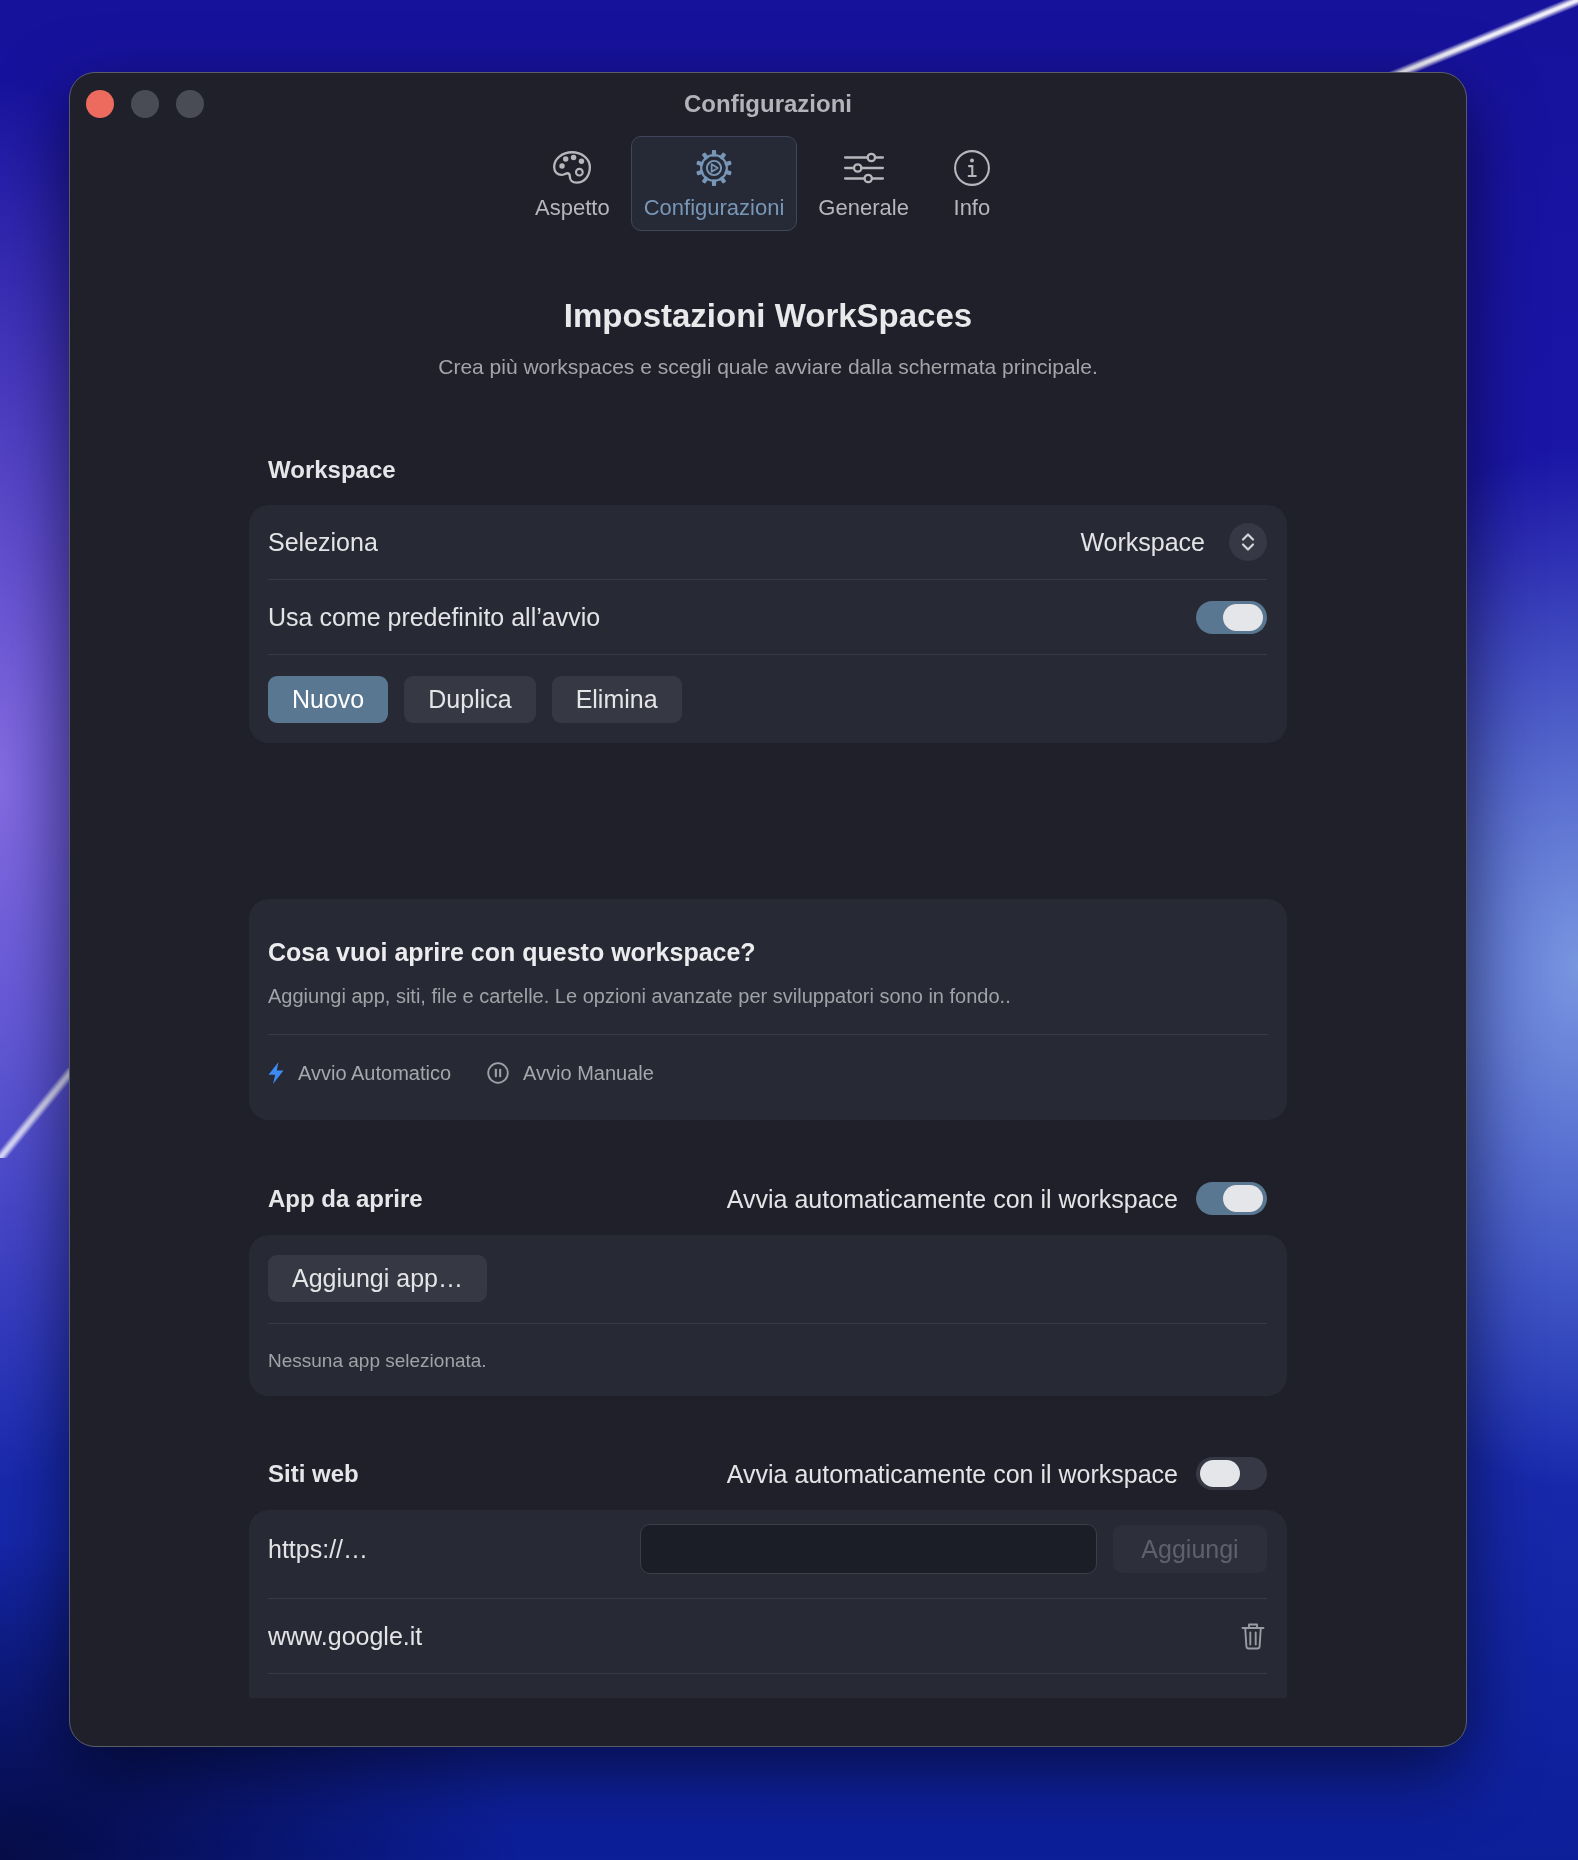  I want to click on empty-state-text: Nessuna app selezionata., so click(378, 1361).